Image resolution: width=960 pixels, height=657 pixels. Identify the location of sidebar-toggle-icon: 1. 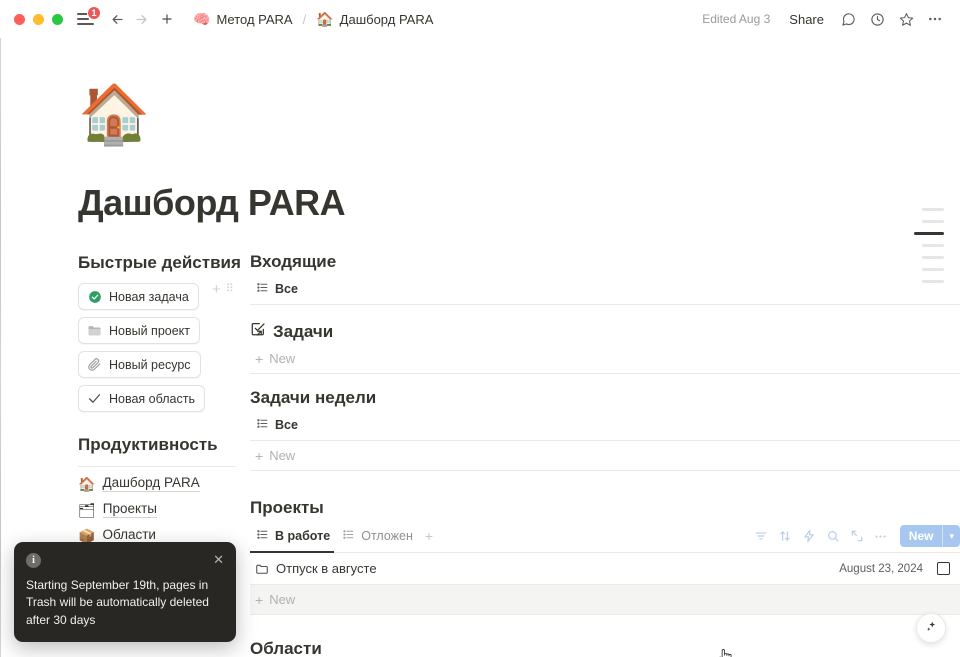
(89, 17).